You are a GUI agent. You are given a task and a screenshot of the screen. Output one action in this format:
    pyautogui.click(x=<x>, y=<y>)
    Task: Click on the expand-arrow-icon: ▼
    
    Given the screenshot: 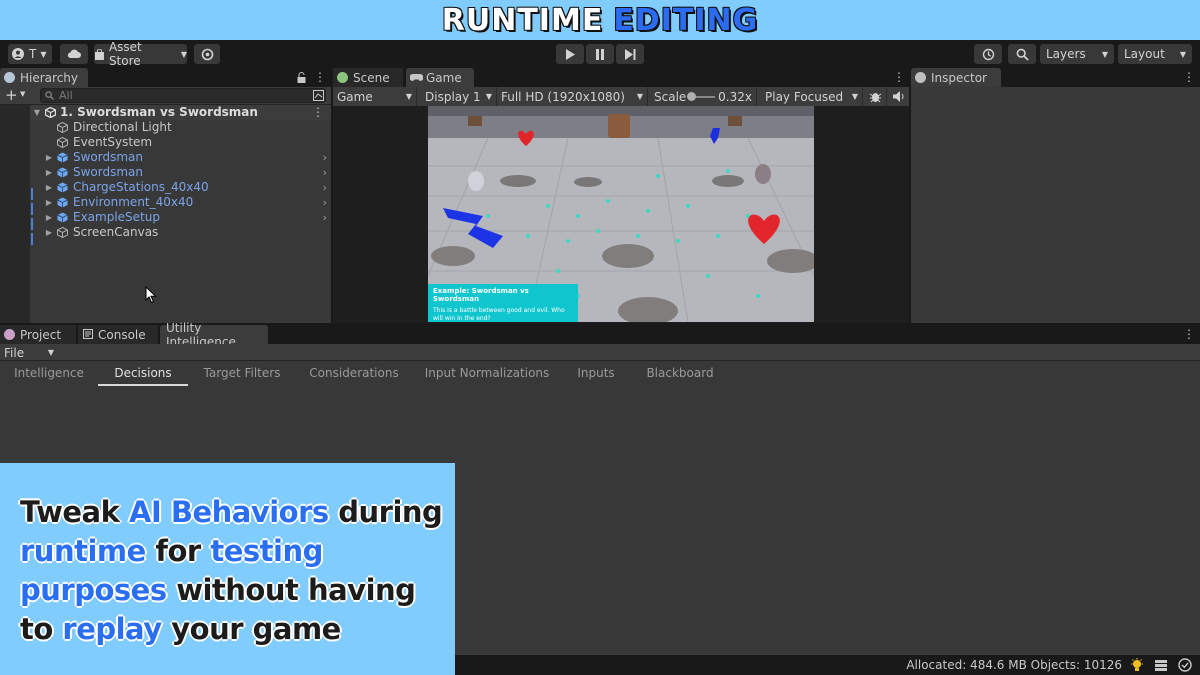 What is the action you would take?
    pyautogui.click(x=37, y=112)
    